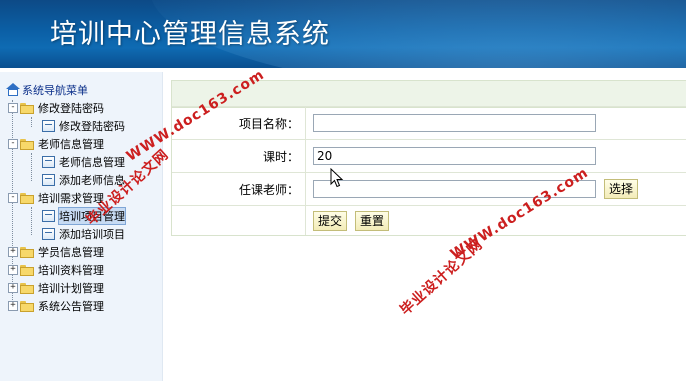  I want to click on sidebar-folder-training-needs: - 培训需求管理, so click(56, 198).